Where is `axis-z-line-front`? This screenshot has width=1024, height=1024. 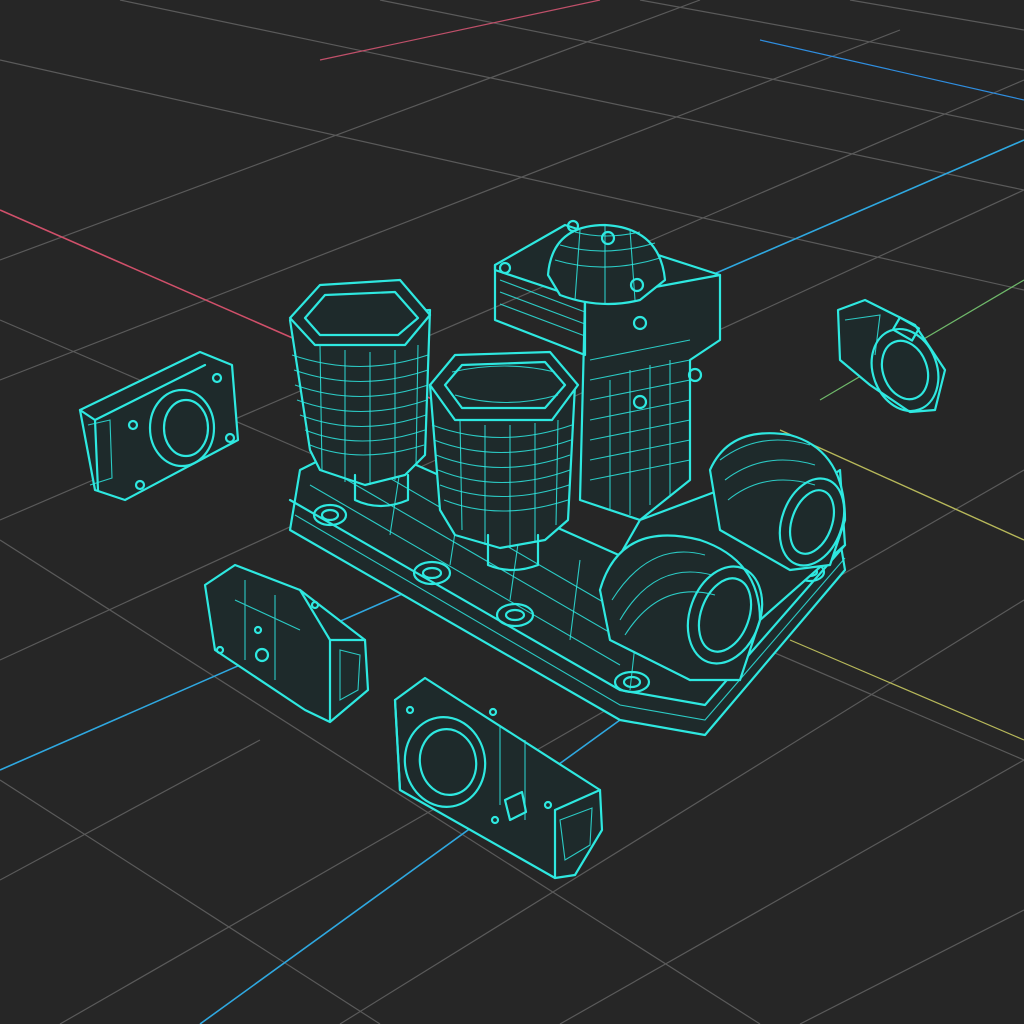 axis-z-line-front is located at coordinates (906, 690).